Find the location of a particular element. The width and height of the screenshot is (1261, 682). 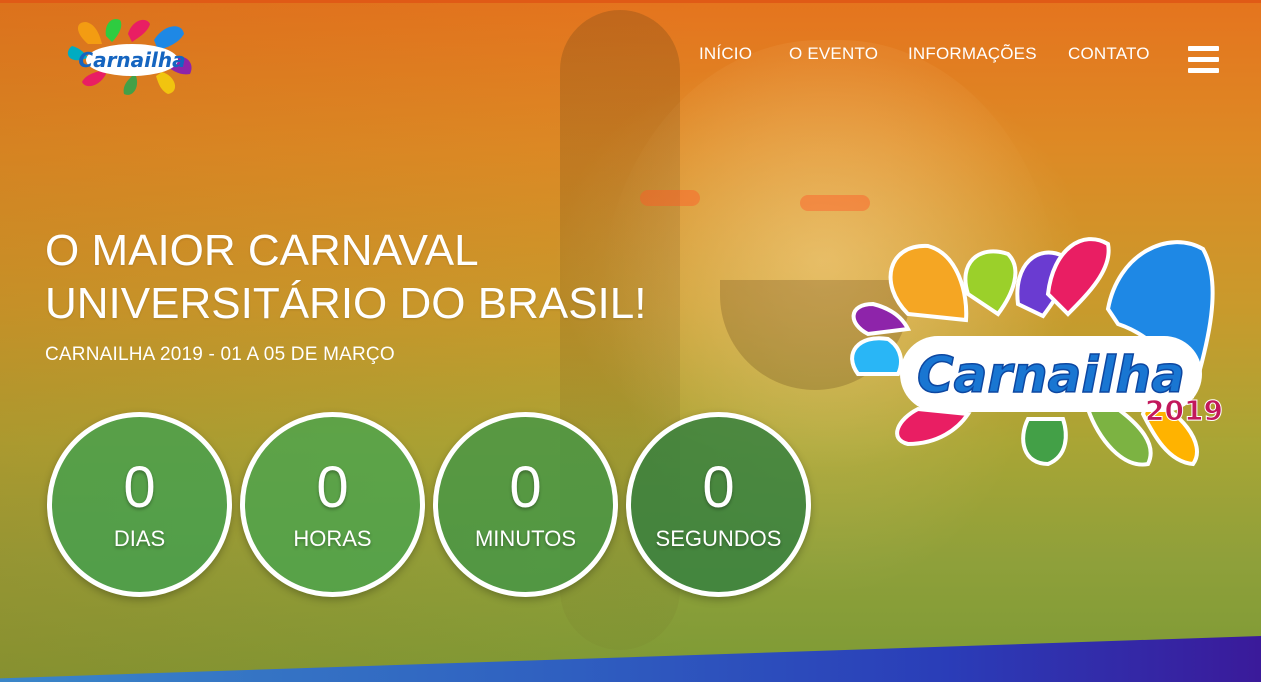

countdown-minutes: 0 MINUTOS is located at coordinates (525, 504).